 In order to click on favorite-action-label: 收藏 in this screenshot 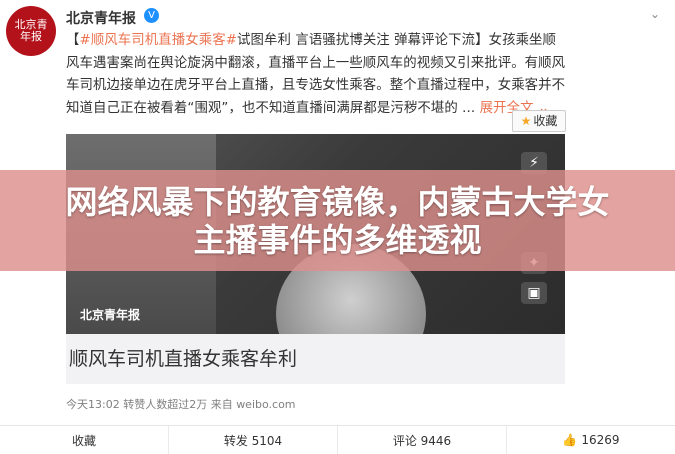, I will do `click(83, 440)`.